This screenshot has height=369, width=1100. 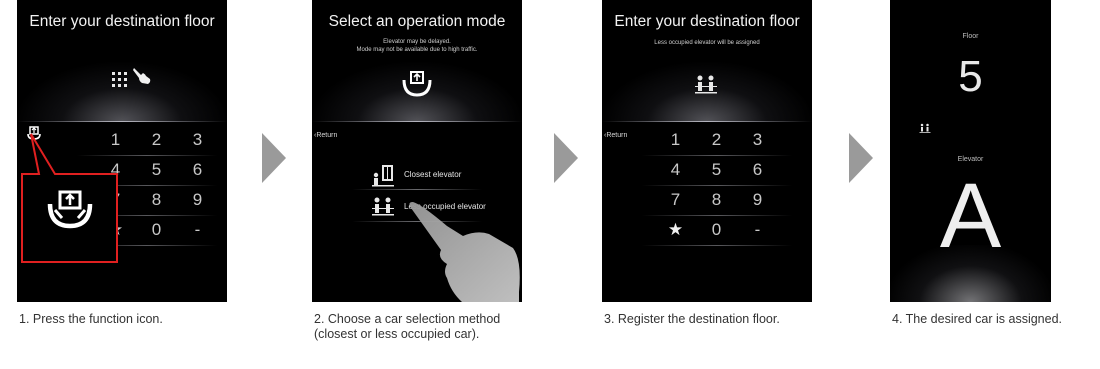 What do you see at coordinates (675, 170) in the screenshot?
I see `key-4: 4` at bounding box center [675, 170].